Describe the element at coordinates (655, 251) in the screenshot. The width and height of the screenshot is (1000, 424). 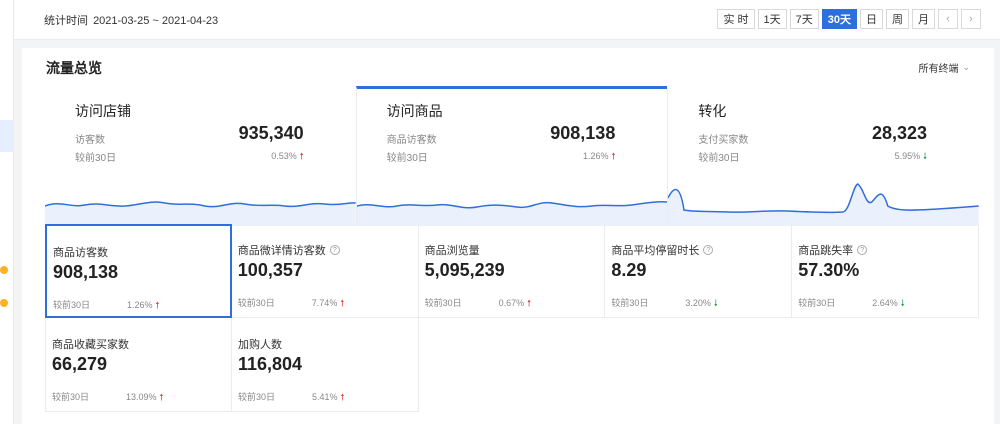
I see `metric-label-text: 商品平均停留时长` at that location.